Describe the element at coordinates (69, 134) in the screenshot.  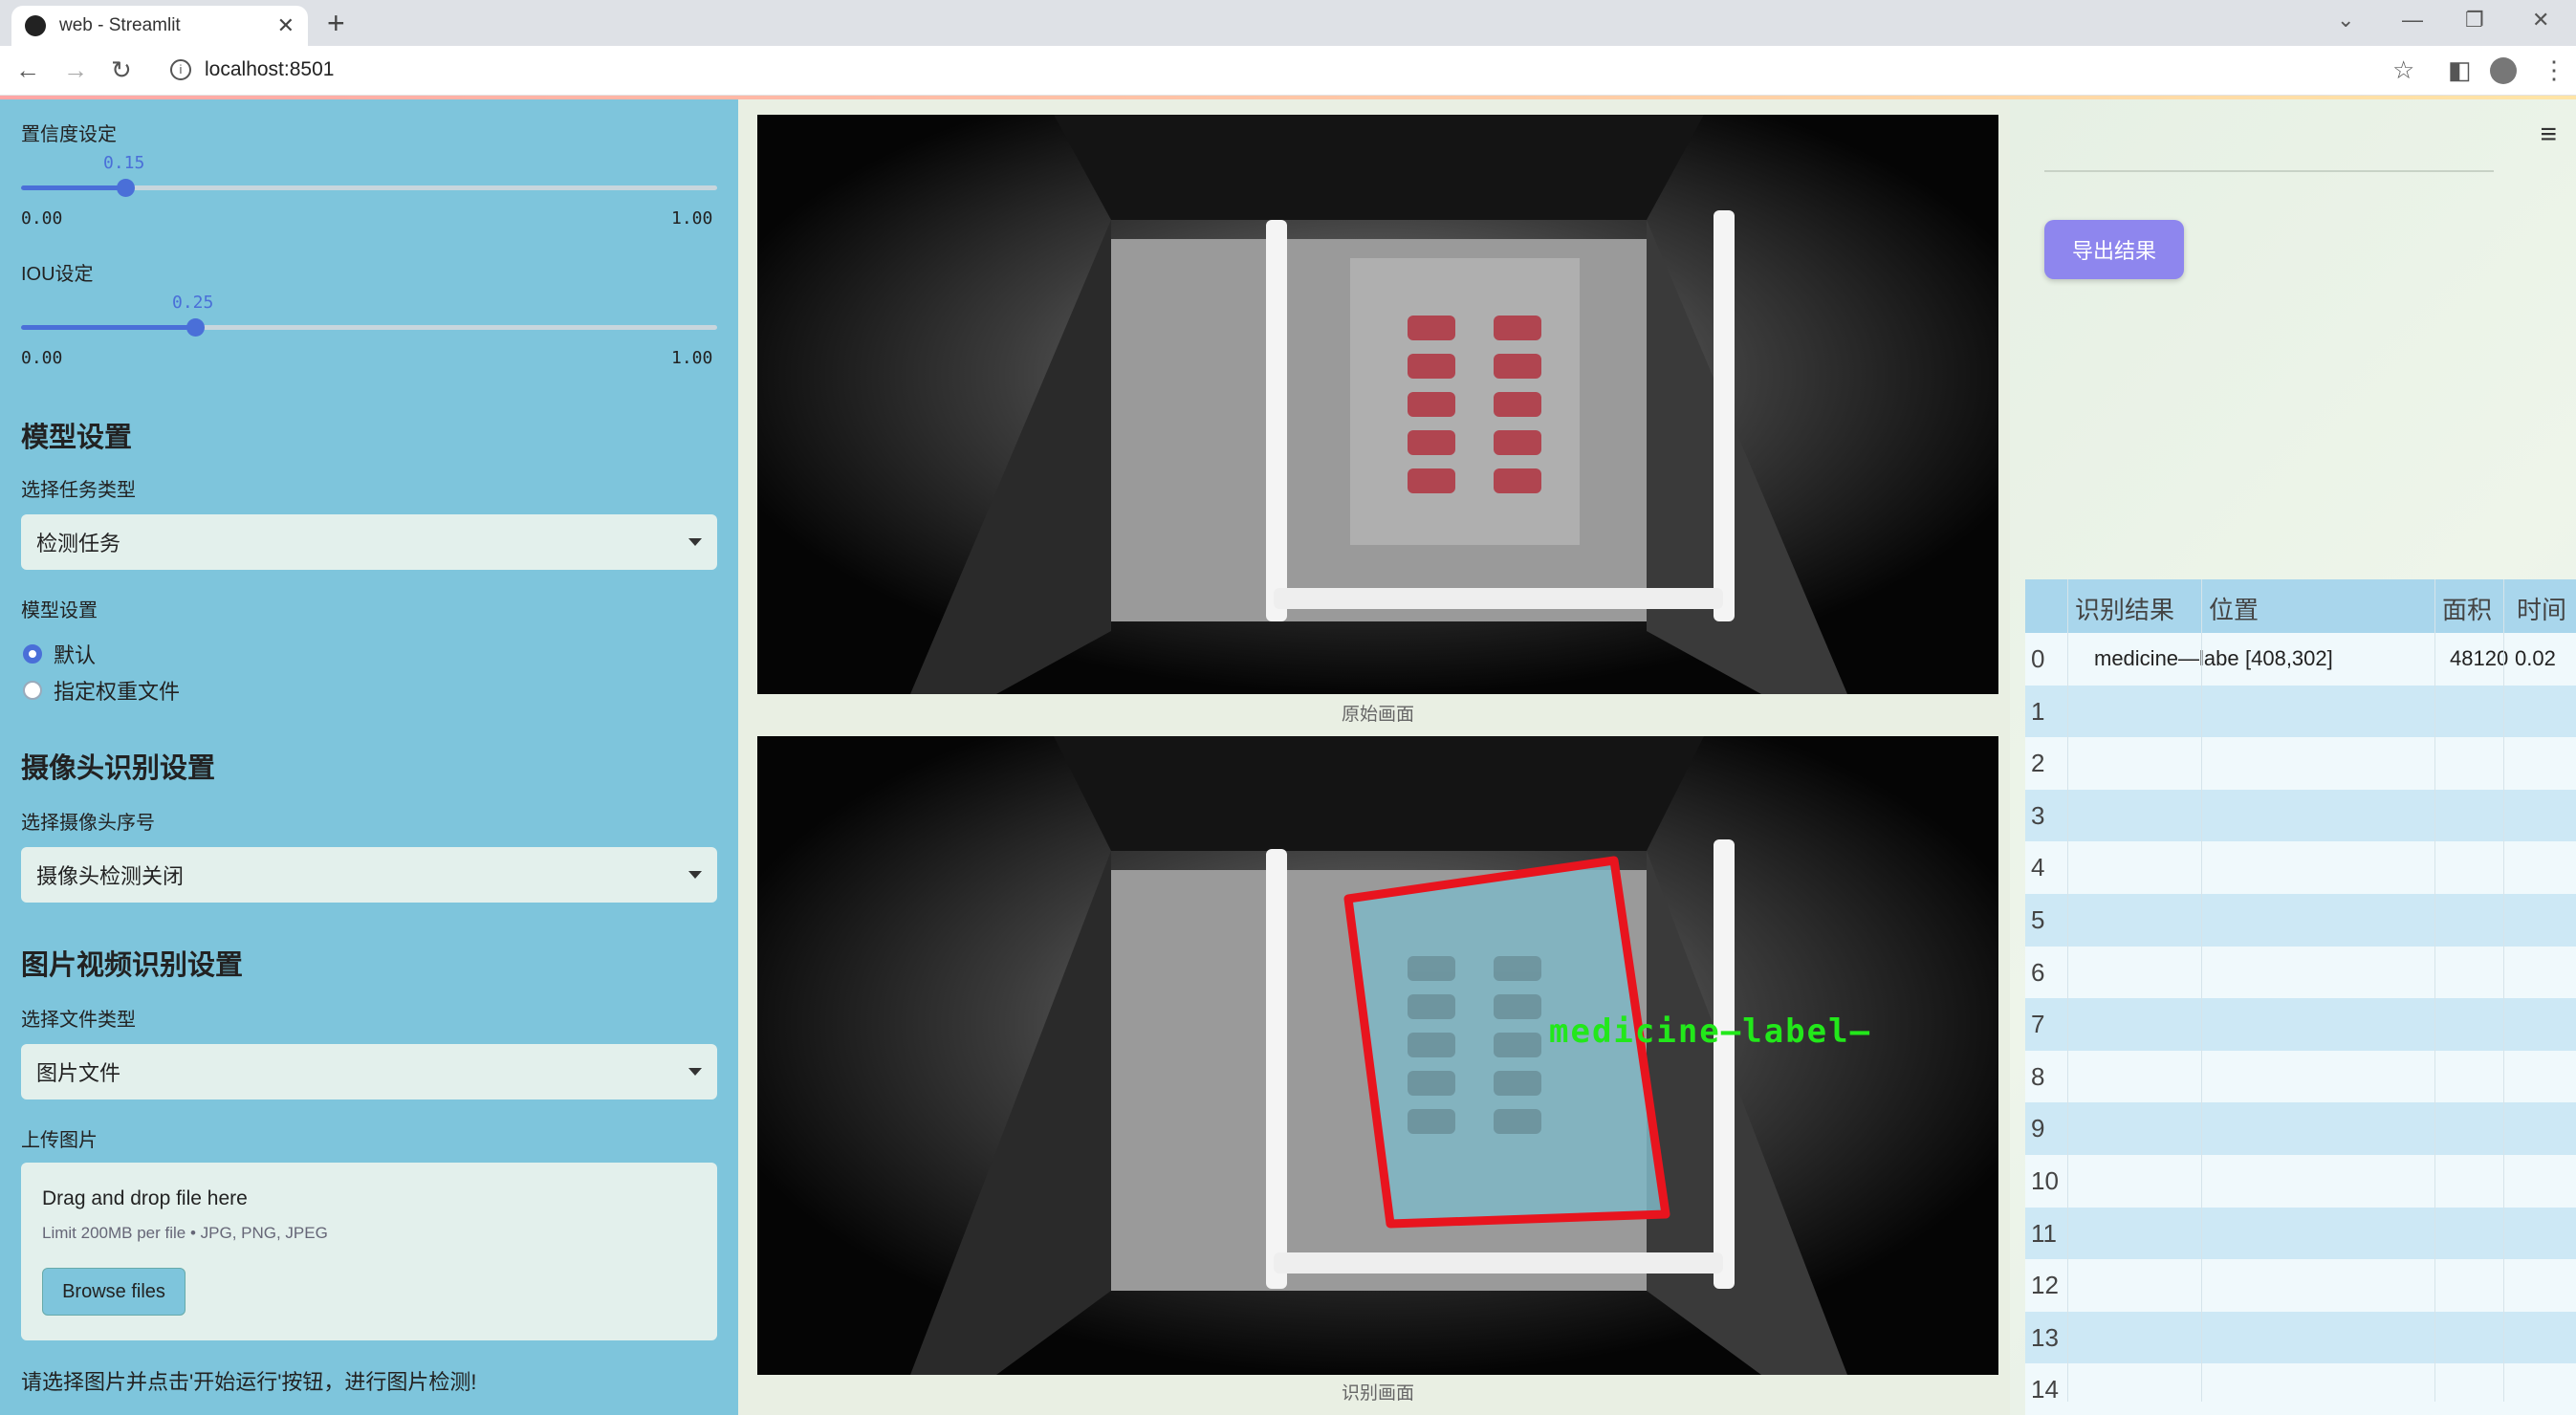
I see `confidence-label: 置信度设定` at that location.